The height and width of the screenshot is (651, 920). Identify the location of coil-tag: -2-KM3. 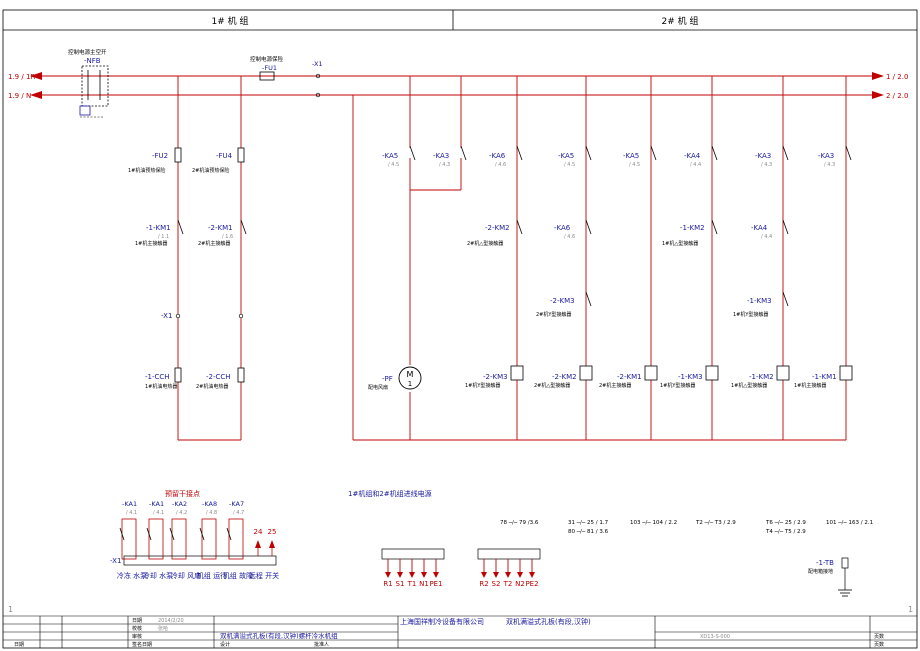
(495, 377).